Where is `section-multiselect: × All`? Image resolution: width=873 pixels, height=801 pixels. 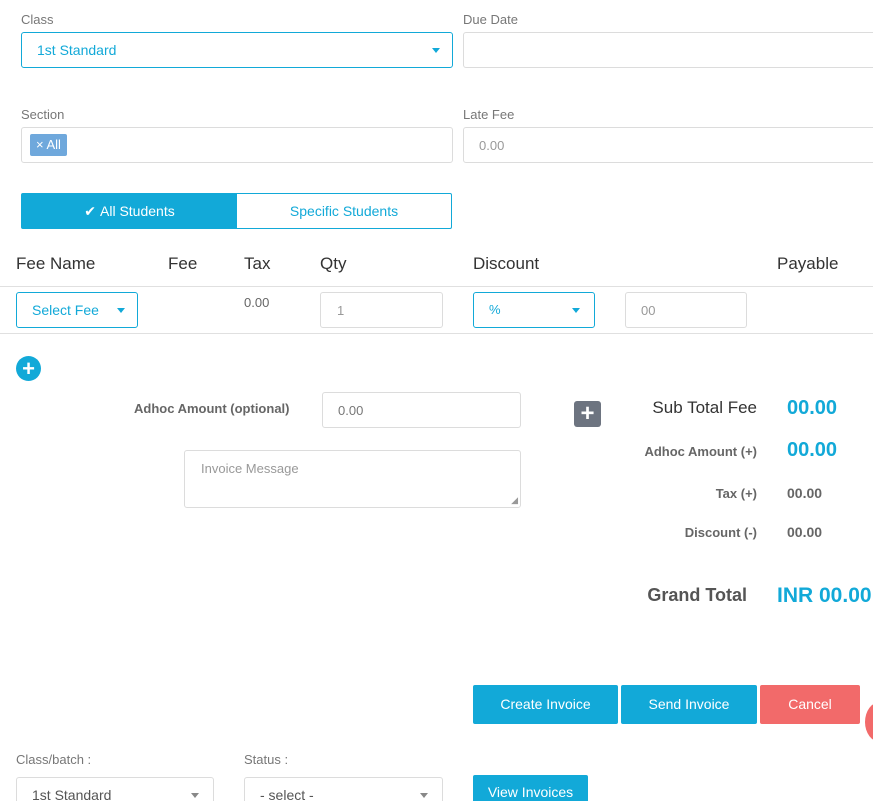 section-multiselect: × All is located at coordinates (237, 145).